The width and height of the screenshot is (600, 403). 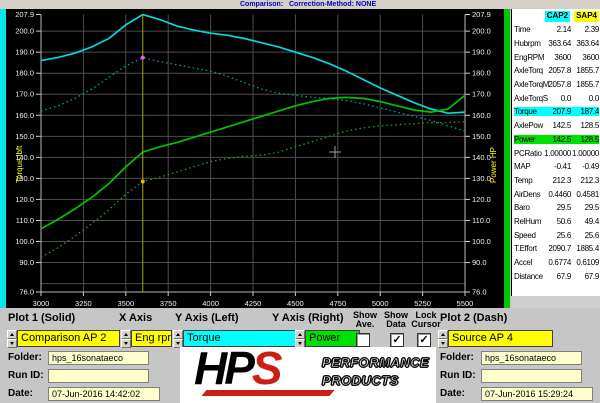 What do you see at coordinates (556, 221) in the screenshot?
I see `table-row: RelHum 50.6 49.4` at bounding box center [556, 221].